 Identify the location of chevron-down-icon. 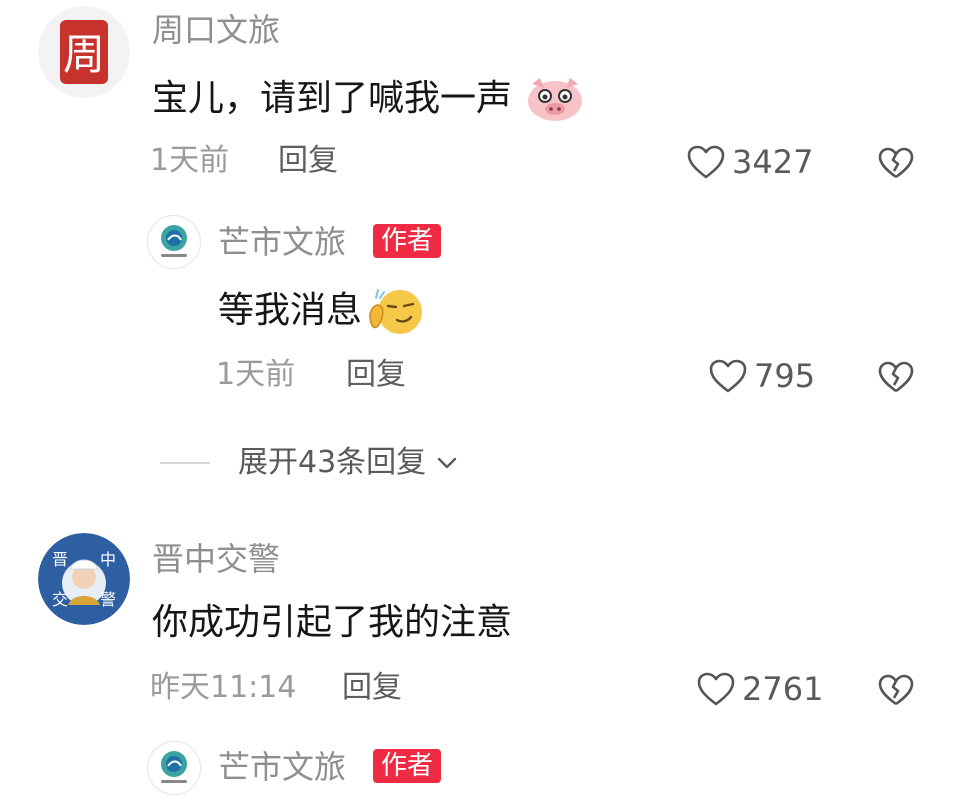
(447, 463).